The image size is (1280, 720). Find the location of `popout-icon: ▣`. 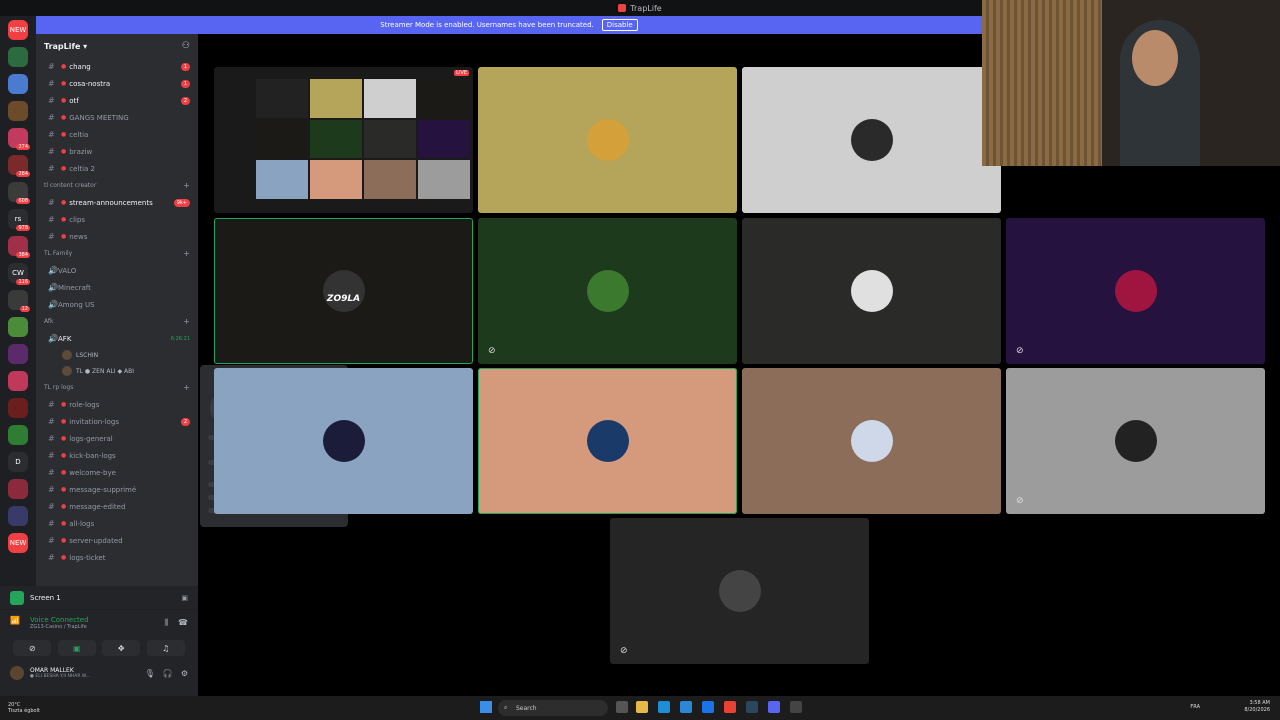

popout-icon: ▣ is located at coordinates (184, 598).